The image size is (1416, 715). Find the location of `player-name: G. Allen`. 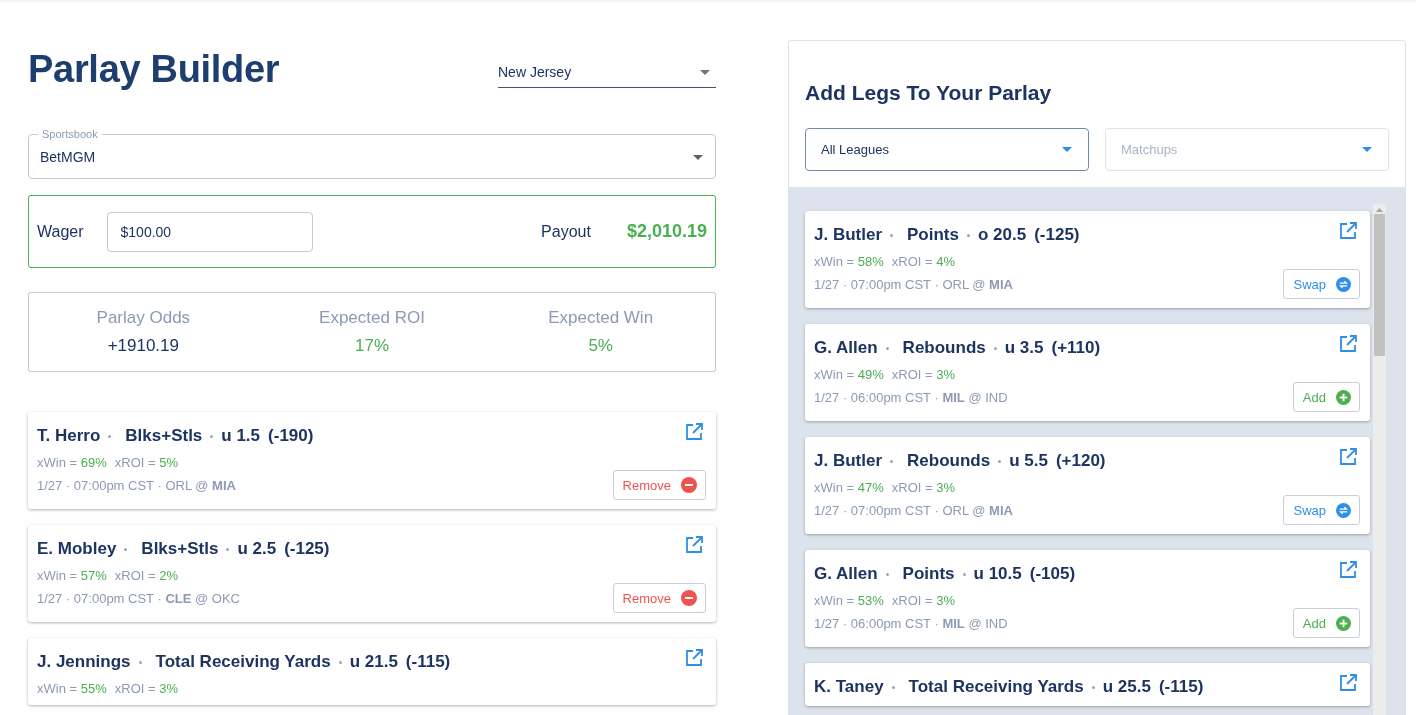

player-name: G. Allen is located at coordinates (846, 574).